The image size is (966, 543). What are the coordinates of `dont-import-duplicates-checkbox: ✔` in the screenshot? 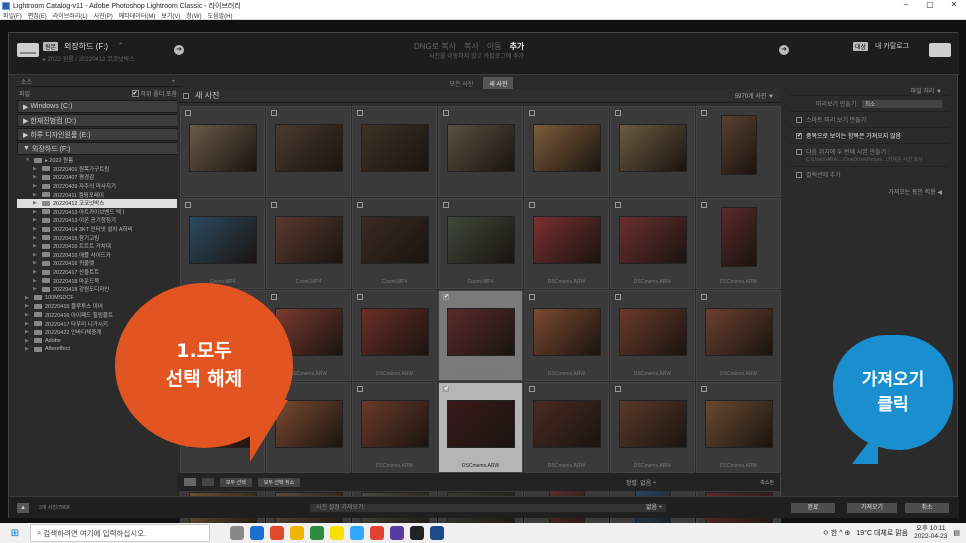 It's located at (799, 135).